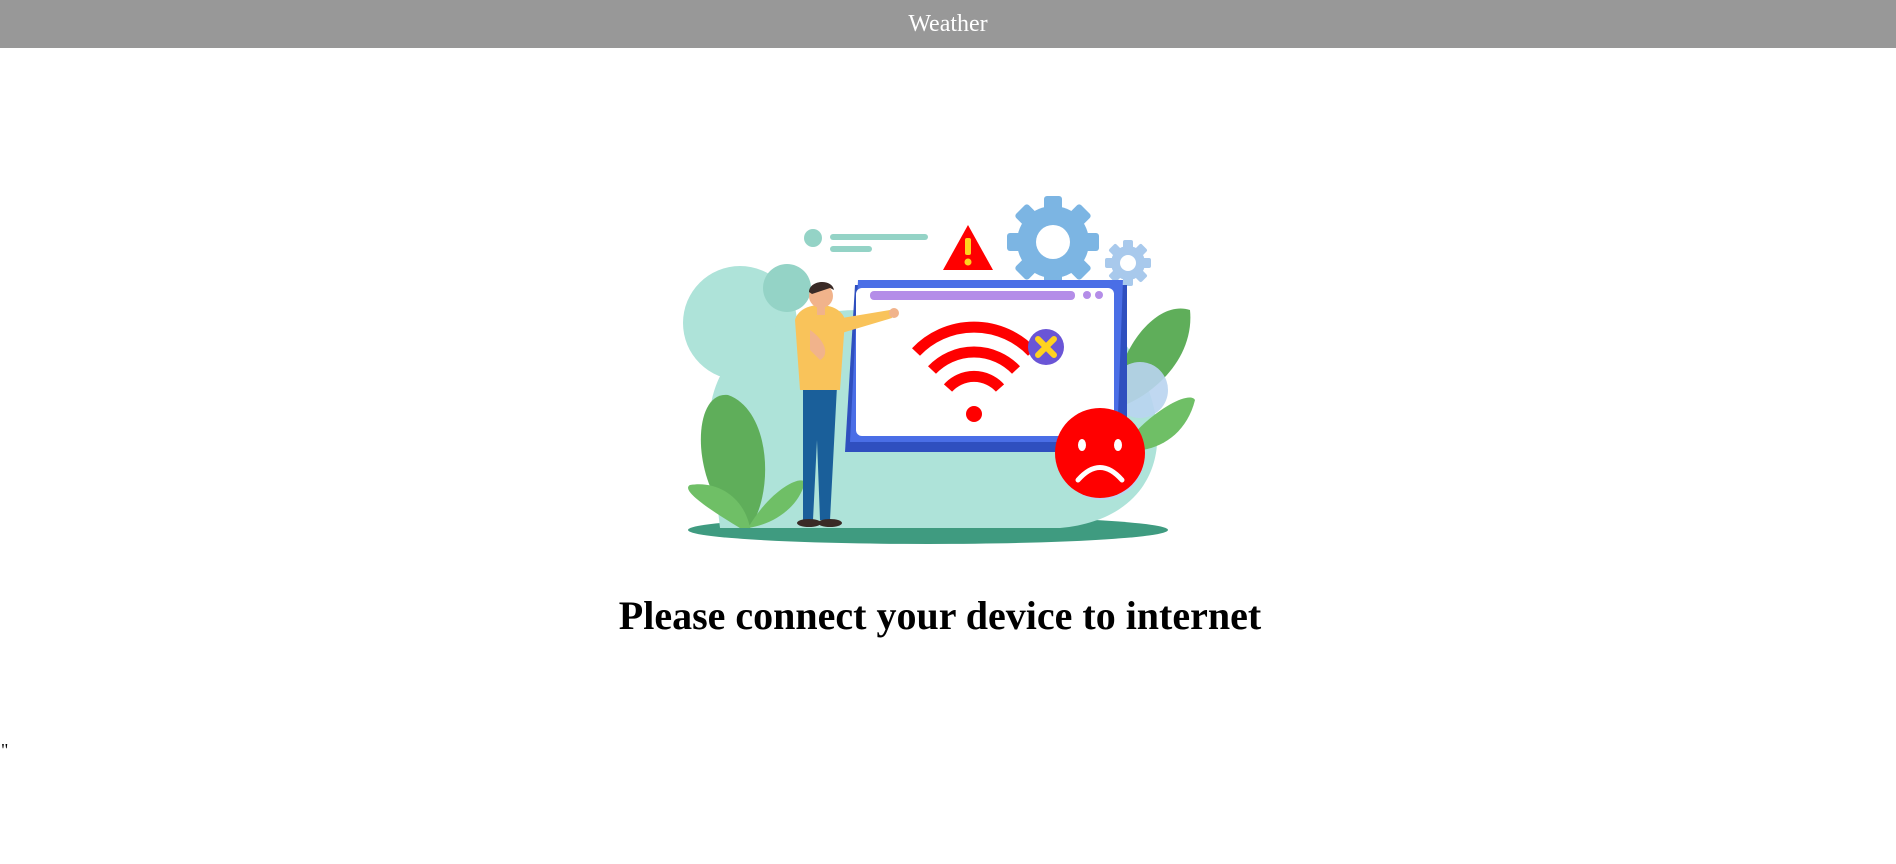  What do you see at coordinates (5, 750) in the screenshot?
I see `stray-quote-text: "` at bounding box center [5, 750].